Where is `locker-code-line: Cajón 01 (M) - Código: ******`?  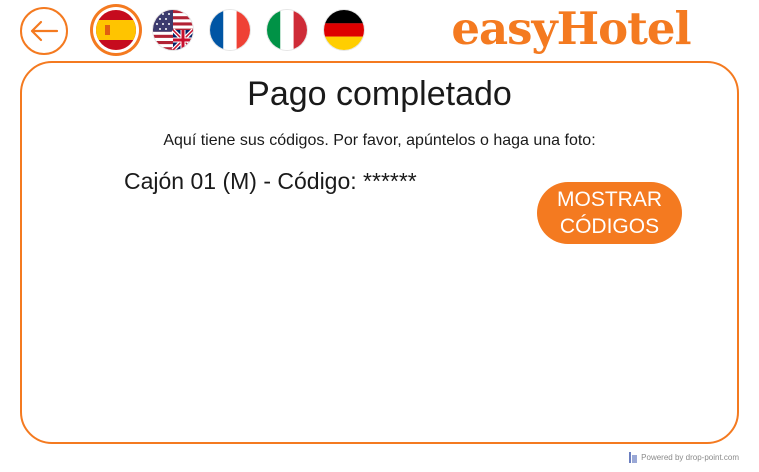
locker-code-line: Cajón 01 (M) - Código: ****** is located at coordinates (270, 181).